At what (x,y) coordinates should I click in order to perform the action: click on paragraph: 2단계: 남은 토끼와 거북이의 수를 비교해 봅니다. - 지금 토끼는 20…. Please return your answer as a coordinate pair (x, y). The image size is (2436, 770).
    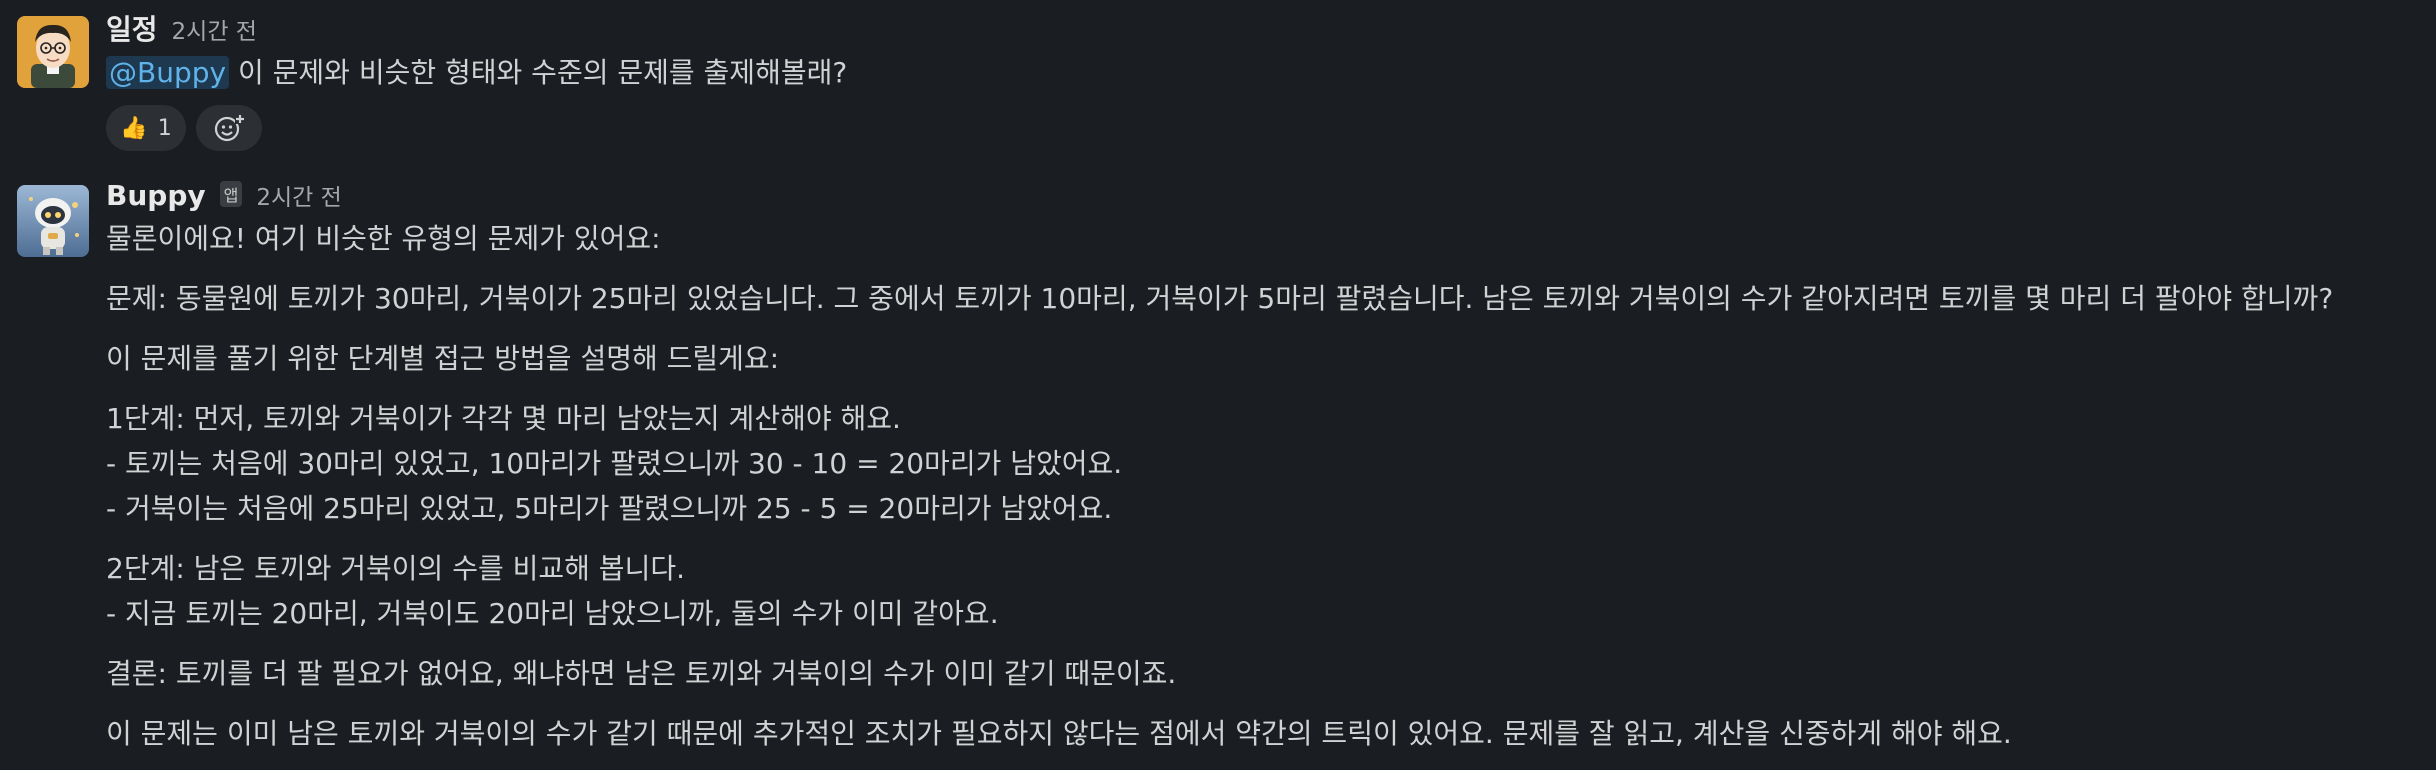
    Looking at the image, I should click on (1219, 591).